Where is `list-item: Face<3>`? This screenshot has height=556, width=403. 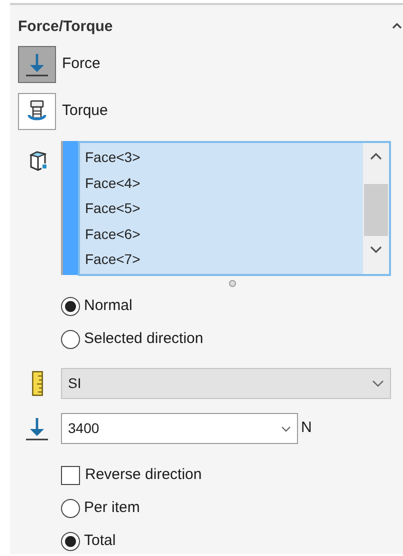
list-item: Face<3> is located at coordinates (112, 158).